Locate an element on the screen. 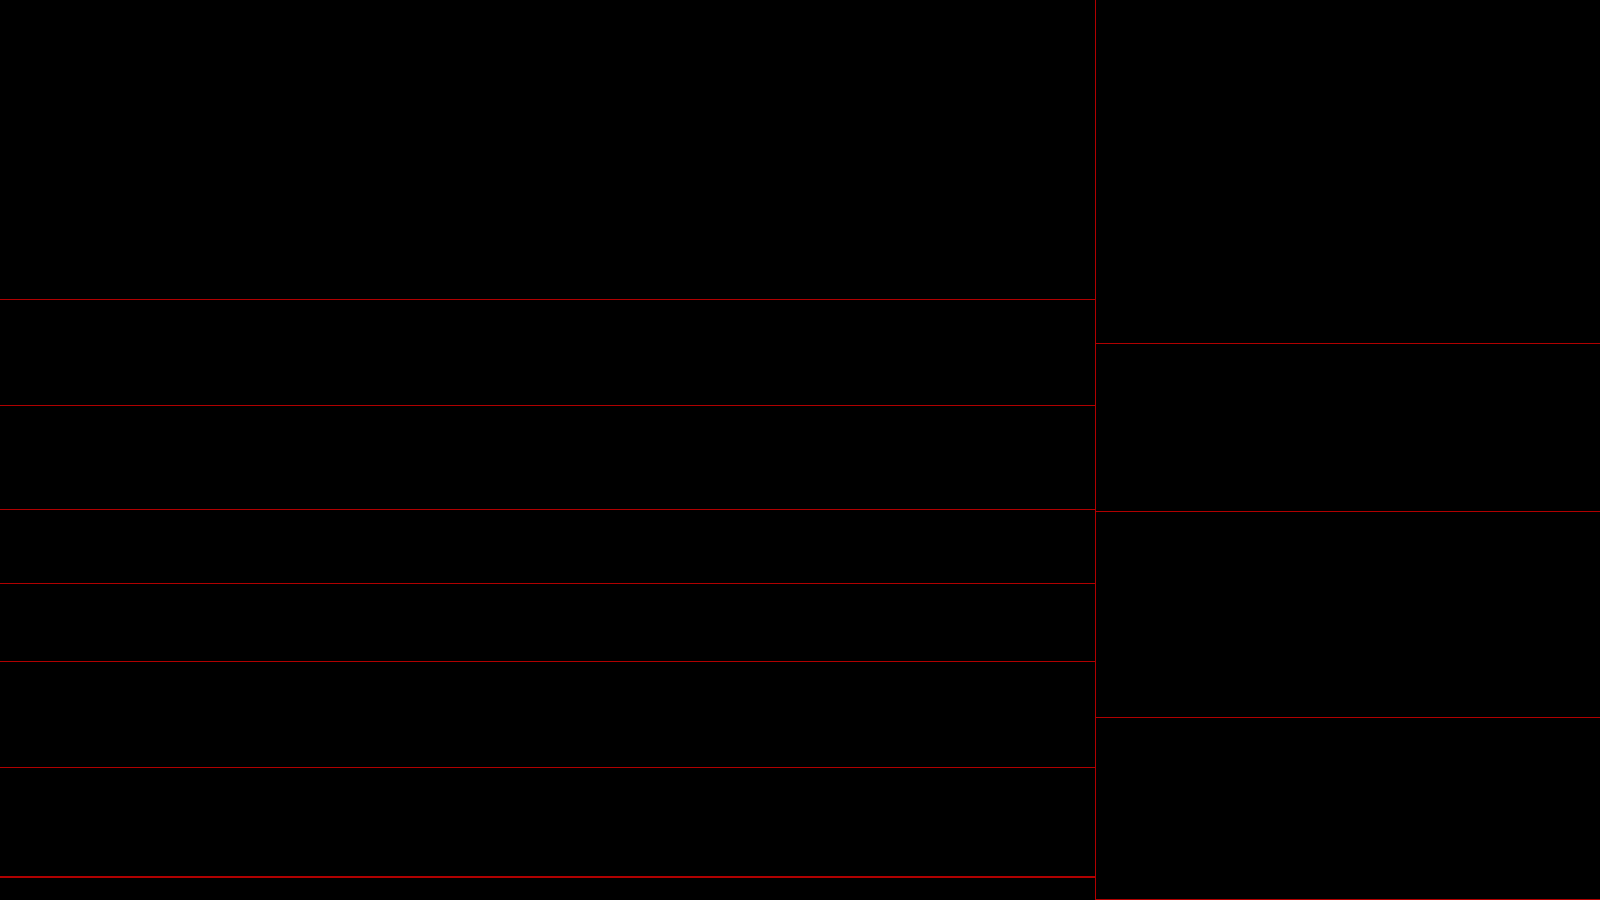 The image size is (1600, 900). activity-pane is located at coordinates (547, 715).